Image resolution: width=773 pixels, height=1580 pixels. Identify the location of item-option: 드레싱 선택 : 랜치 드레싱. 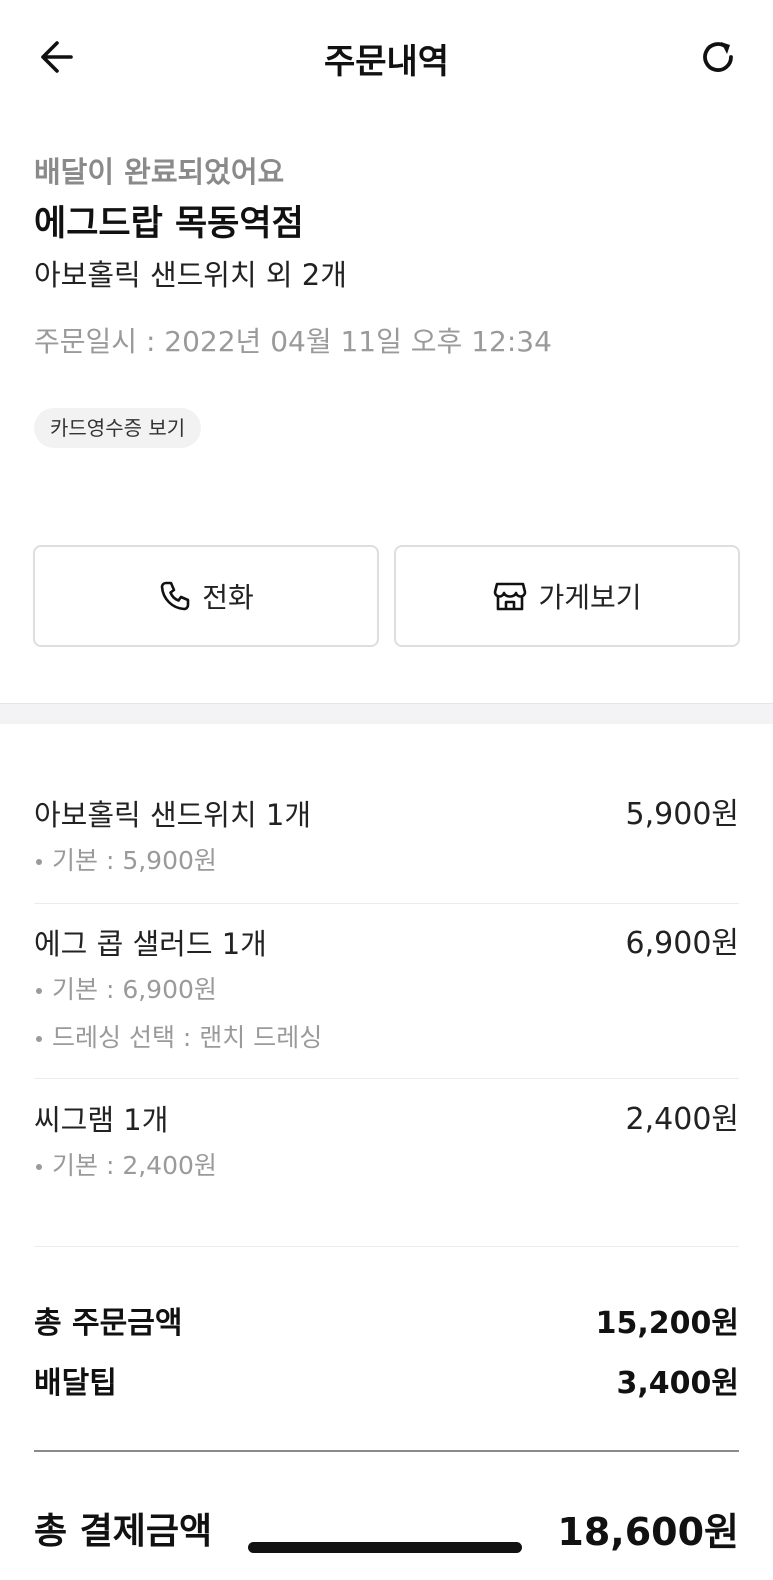
(386, 1038).